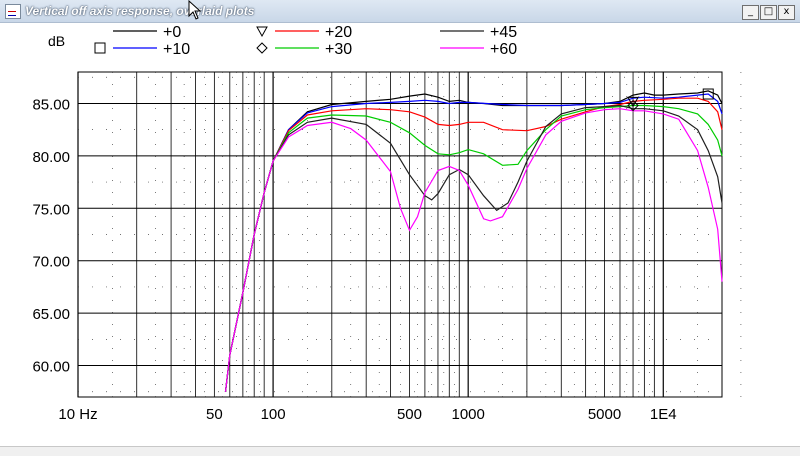 The height and width of the screenshot is (456, 800). What do you see at coordinates (409, 414) in the screenshot?
I see `x-tick-label: 500` at bounding box center [409, 414].